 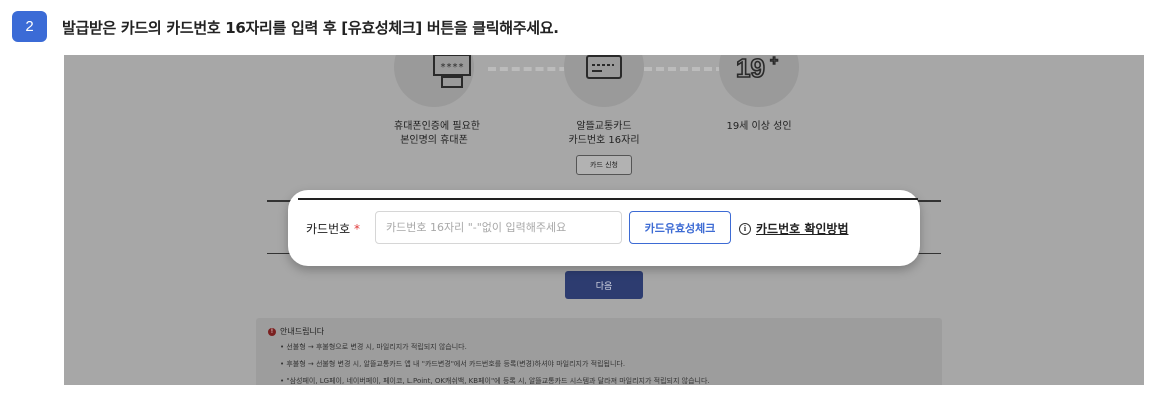 What do you see at coordinates (333, 229) in the screenshot?
I see `card-number-label: 카드번호 *` at bounding box center [333, 229].